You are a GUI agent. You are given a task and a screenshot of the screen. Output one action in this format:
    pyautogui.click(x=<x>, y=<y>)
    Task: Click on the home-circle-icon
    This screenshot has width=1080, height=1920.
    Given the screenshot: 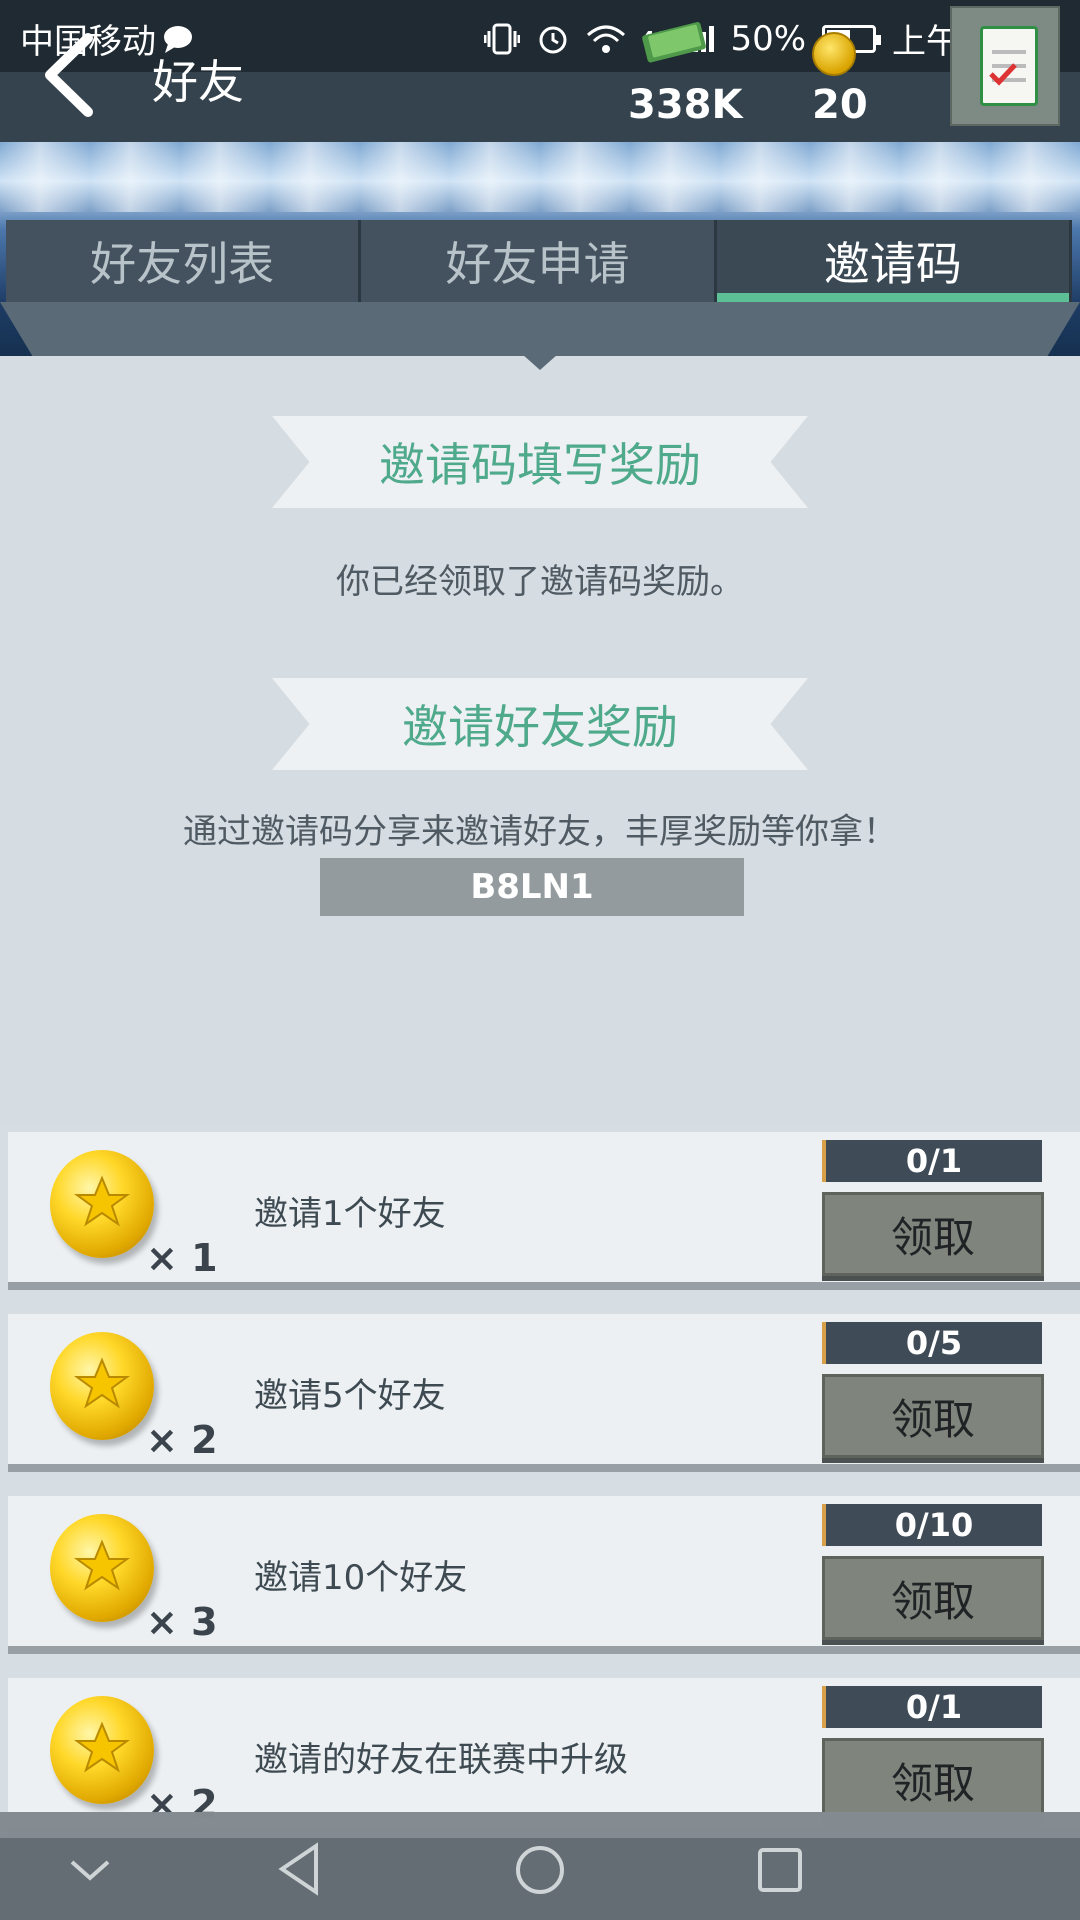 What is the action you would take?
    pyautogui.click(x=540, y=1870)
    